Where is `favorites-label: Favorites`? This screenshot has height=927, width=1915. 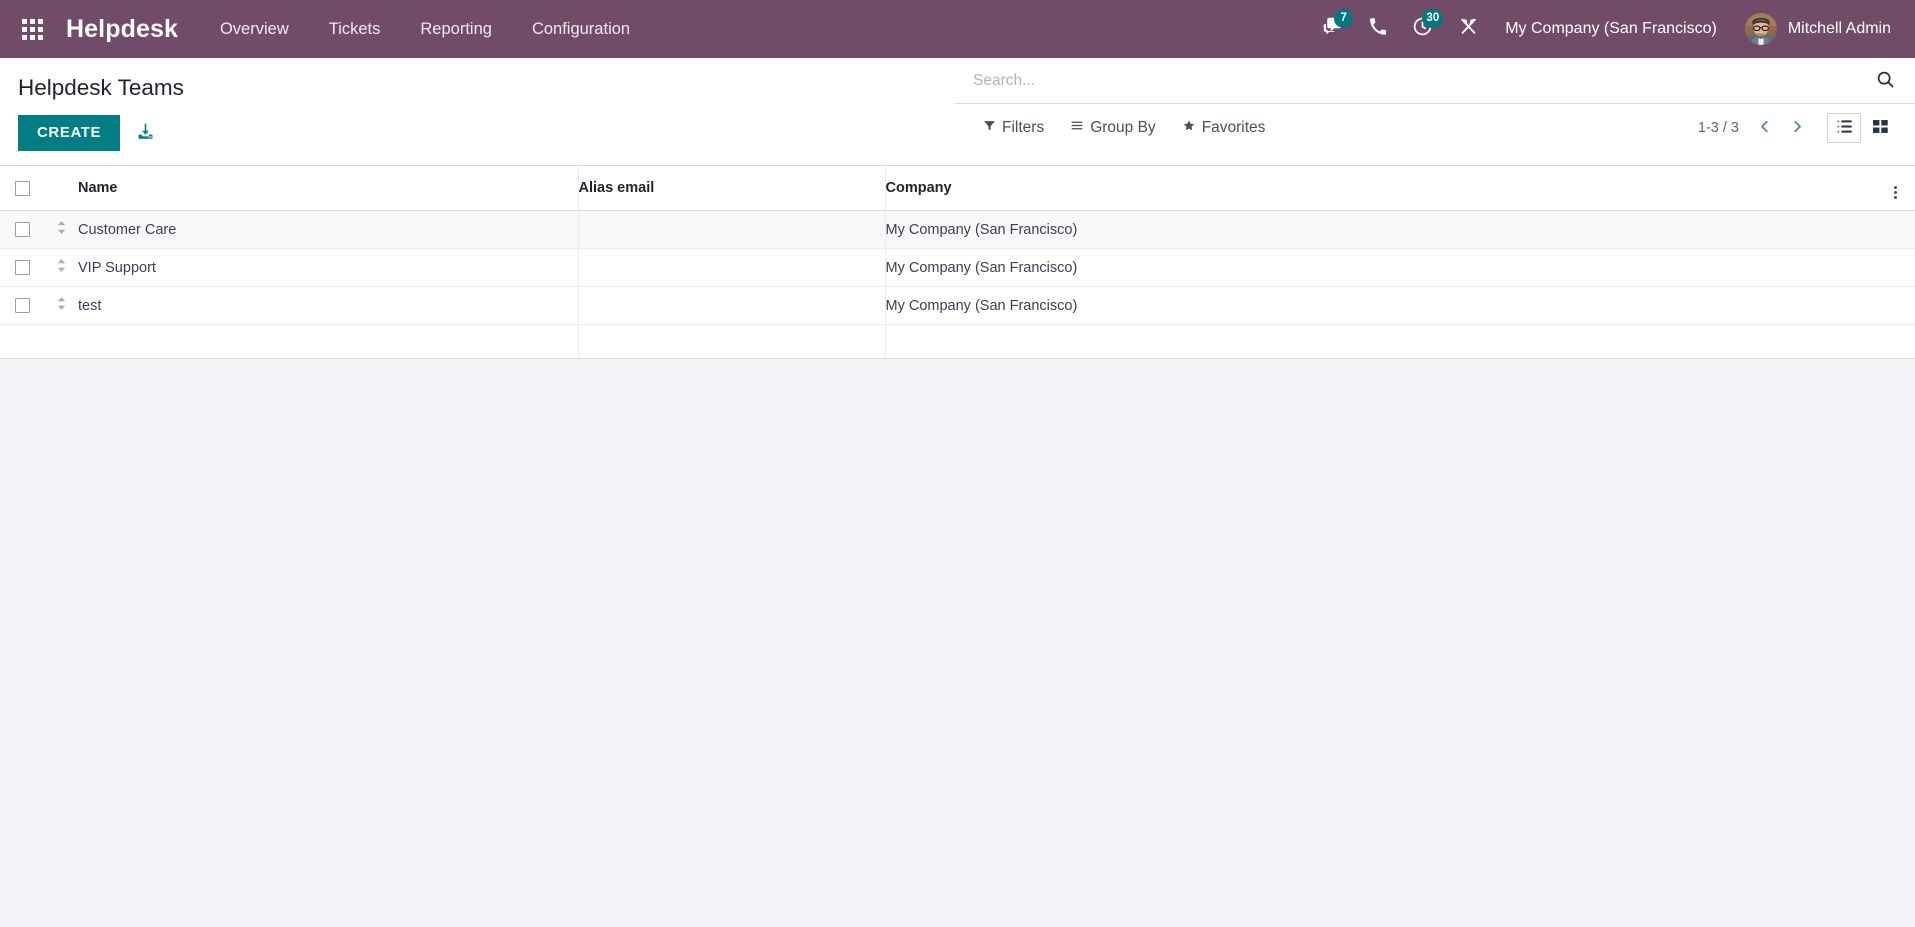
favorites-label: Favorites is located at coordinates (1233, 127).